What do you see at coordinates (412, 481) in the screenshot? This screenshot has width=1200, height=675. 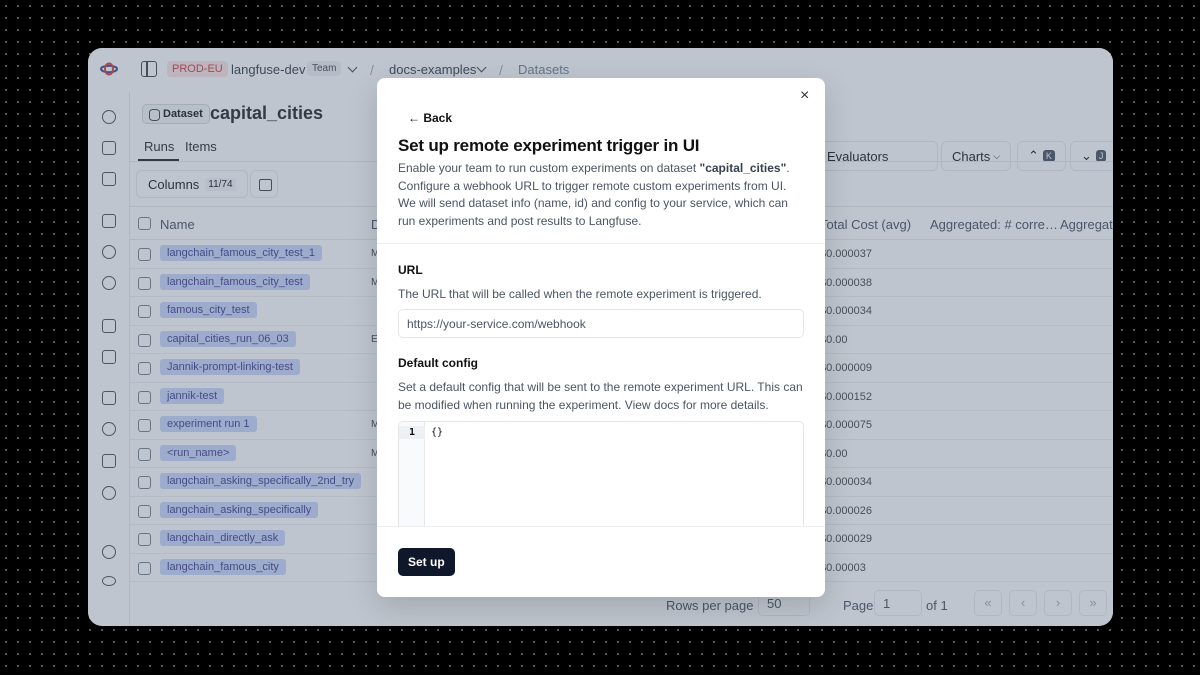 I see `editor-gutter` at bounding box center [412, 481].